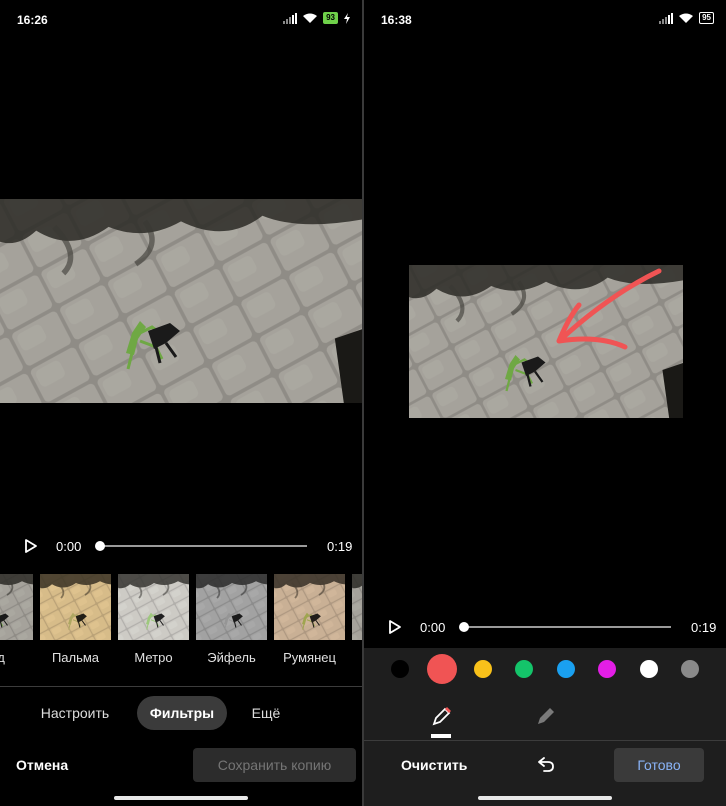  What do you see at coordinates (181, 18) in the screenshot?
I see `status-bar: 16:26 93` at bounding box center [181, 18].